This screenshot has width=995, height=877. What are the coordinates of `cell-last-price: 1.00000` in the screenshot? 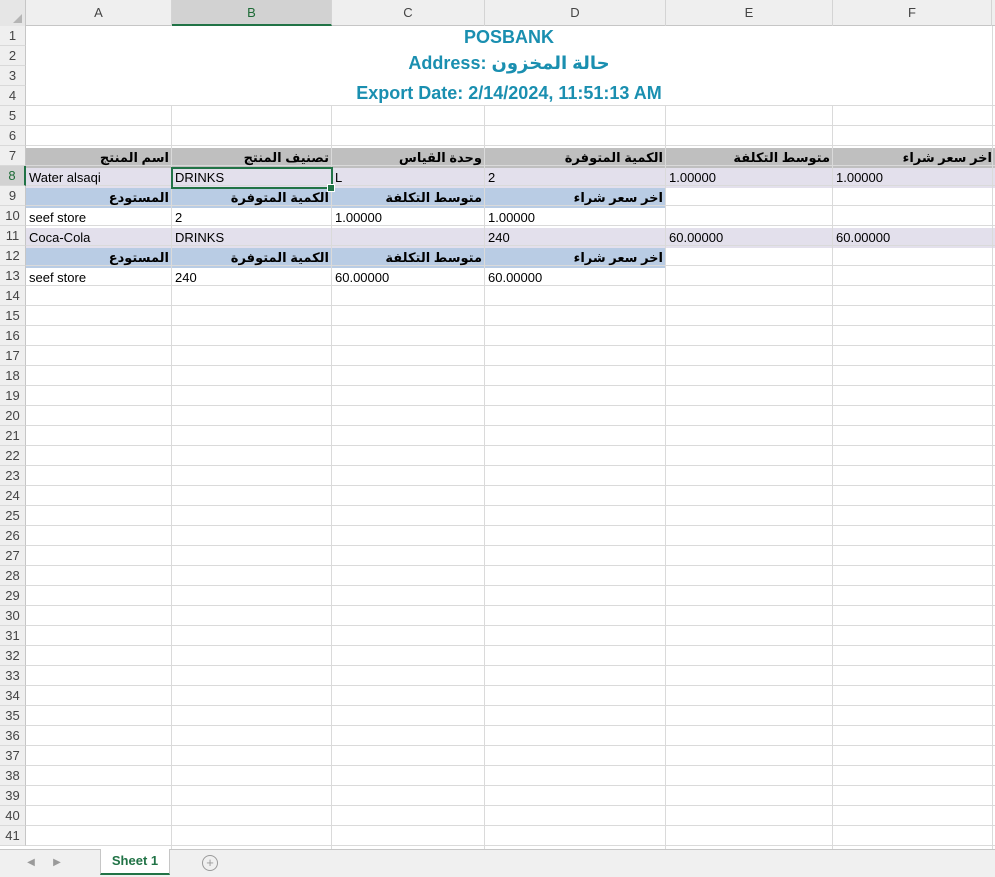 It's located at (912, 178).